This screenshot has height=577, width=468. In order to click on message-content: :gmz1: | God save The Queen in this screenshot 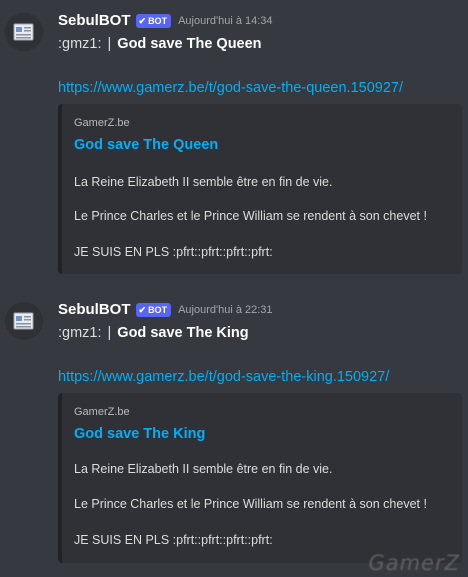, I will do `click(160, 44)`.